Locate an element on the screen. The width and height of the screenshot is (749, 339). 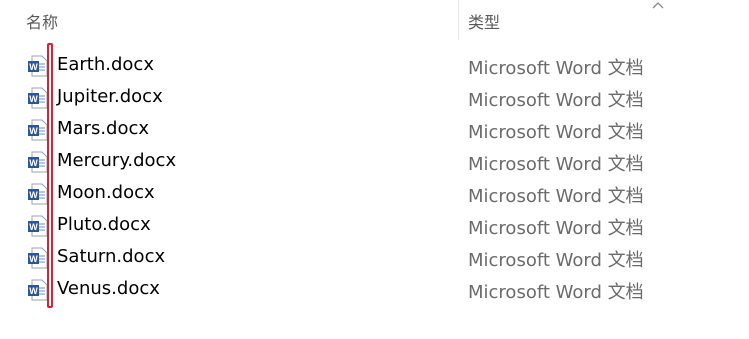
file-name: Mars.docx is located at coordinates (103, 128).